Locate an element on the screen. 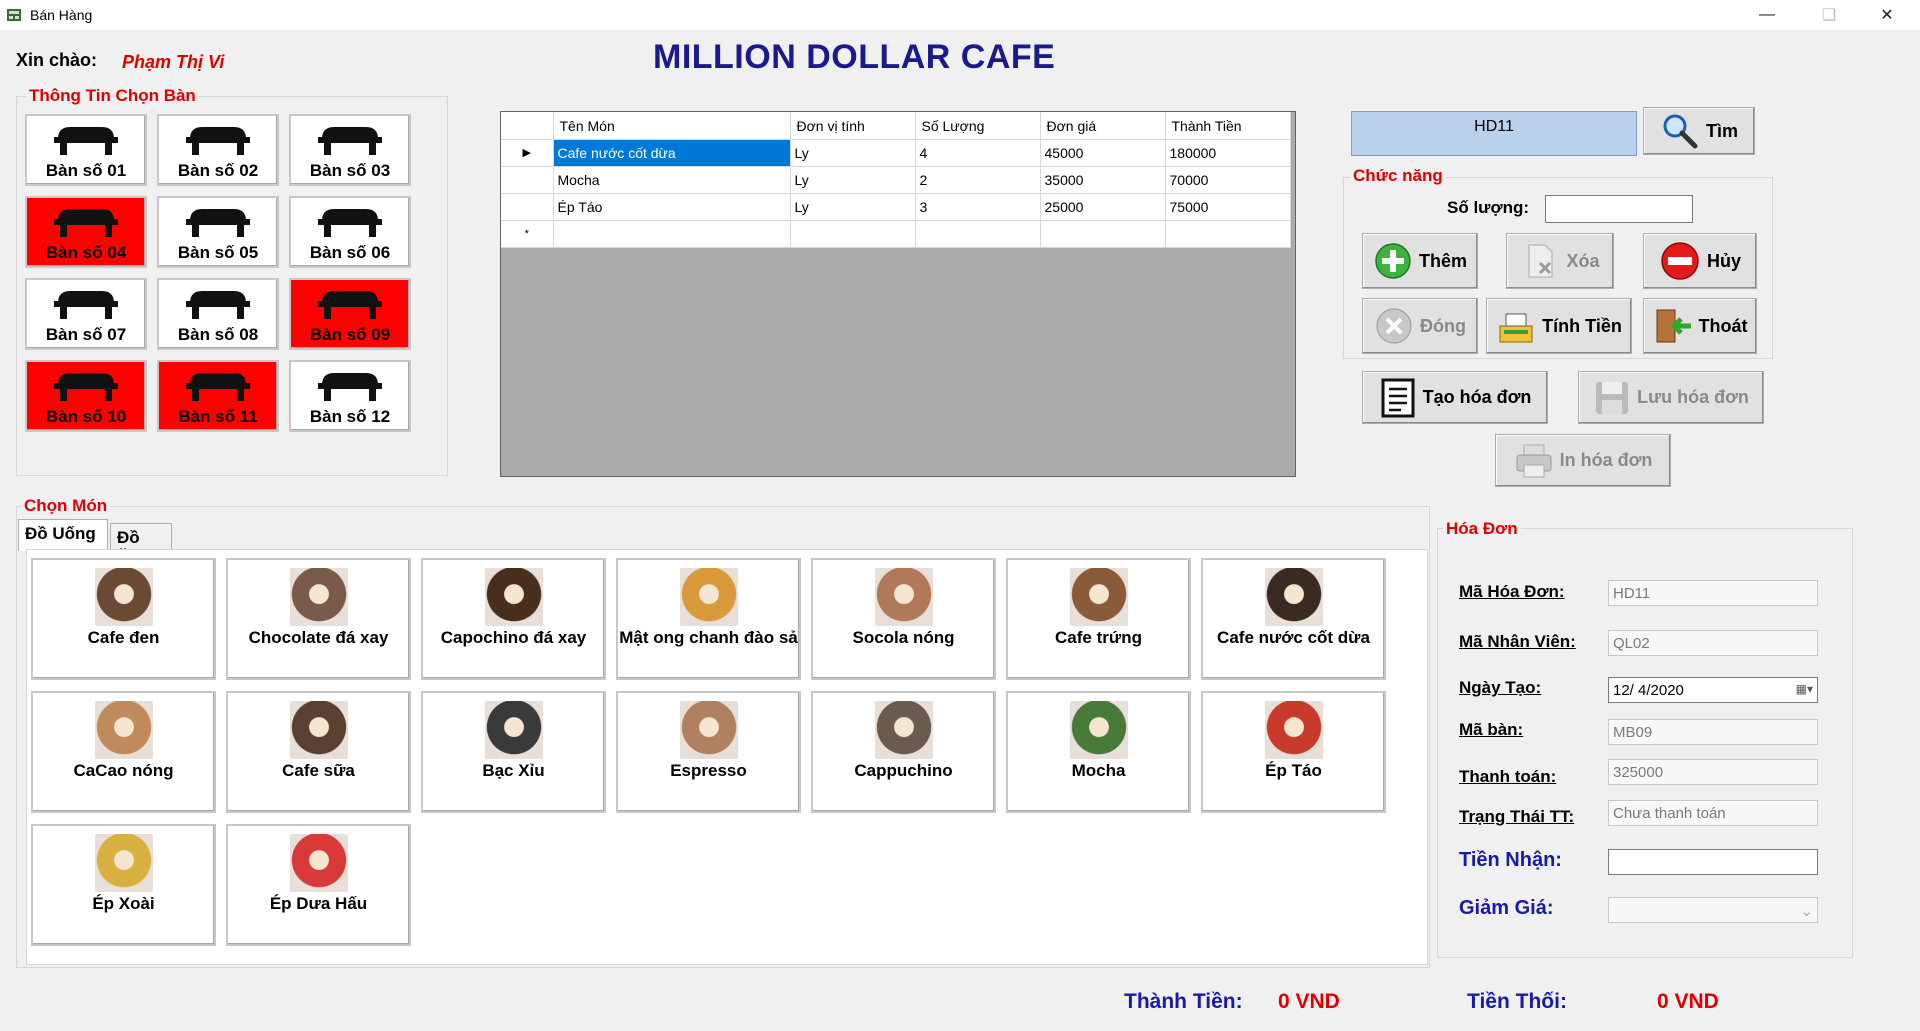 This screenshot has height=1031, width=1920. cell-unit-price: 25000 is located at coordinates (1103, 207).